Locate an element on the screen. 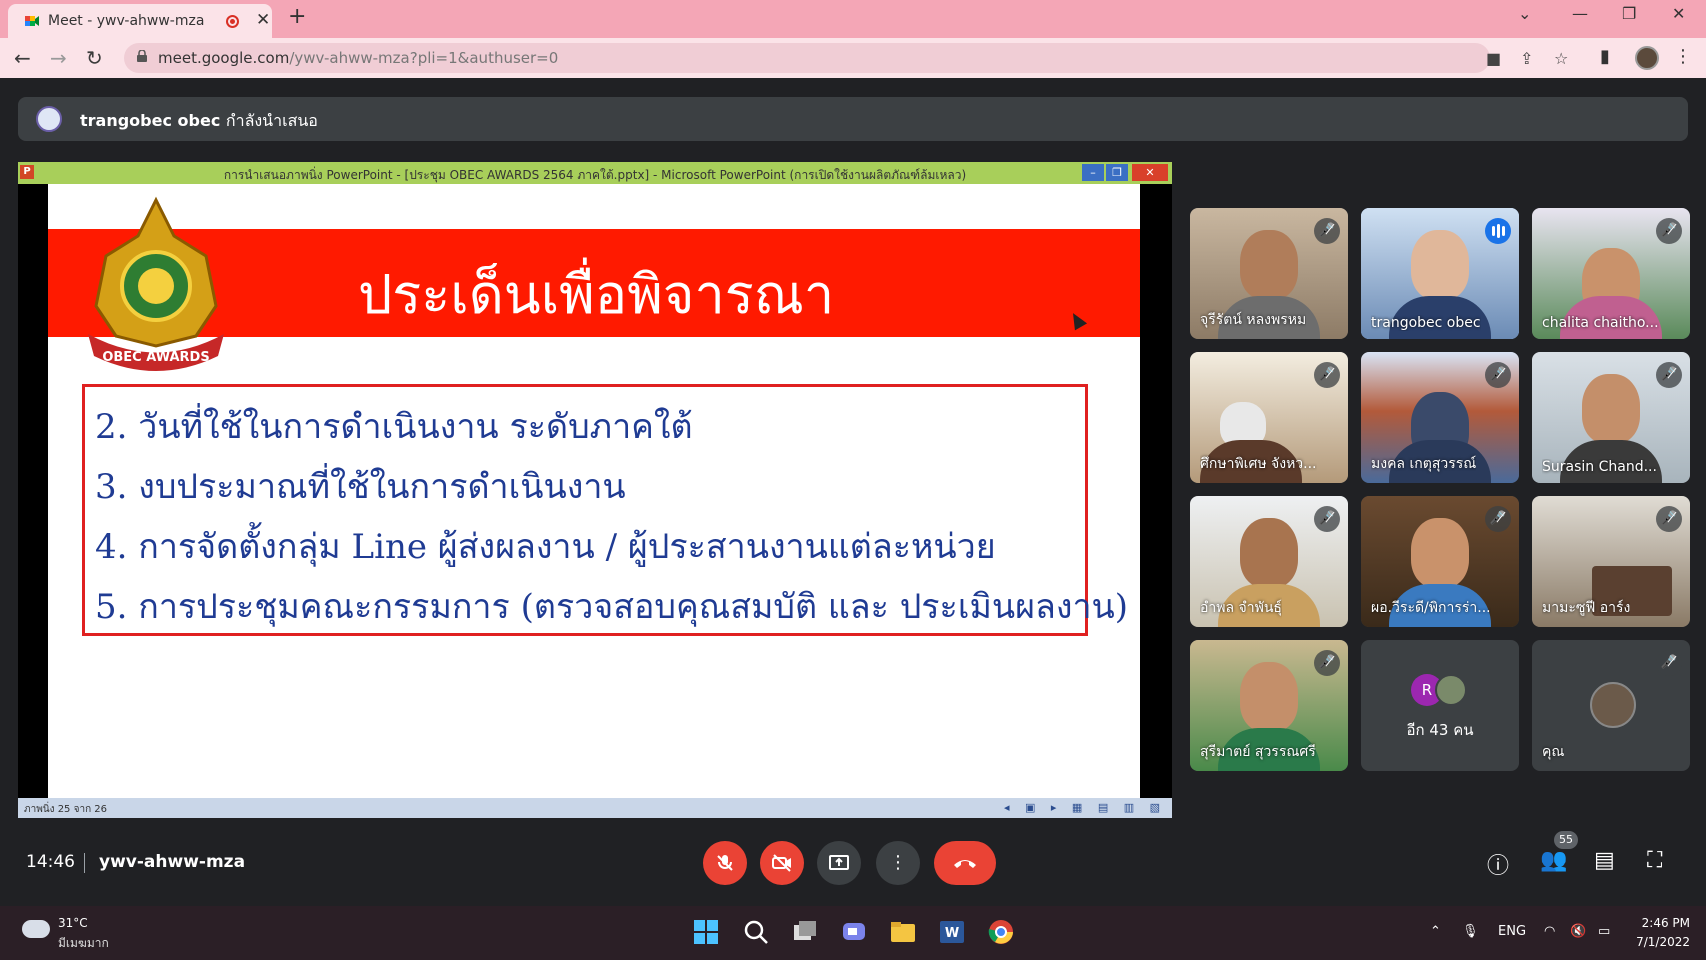 Image resolution: width=1706 pixels, height=960 pixels. ppt-restore-icon: ❐ is located at coordinates (1117, 172).